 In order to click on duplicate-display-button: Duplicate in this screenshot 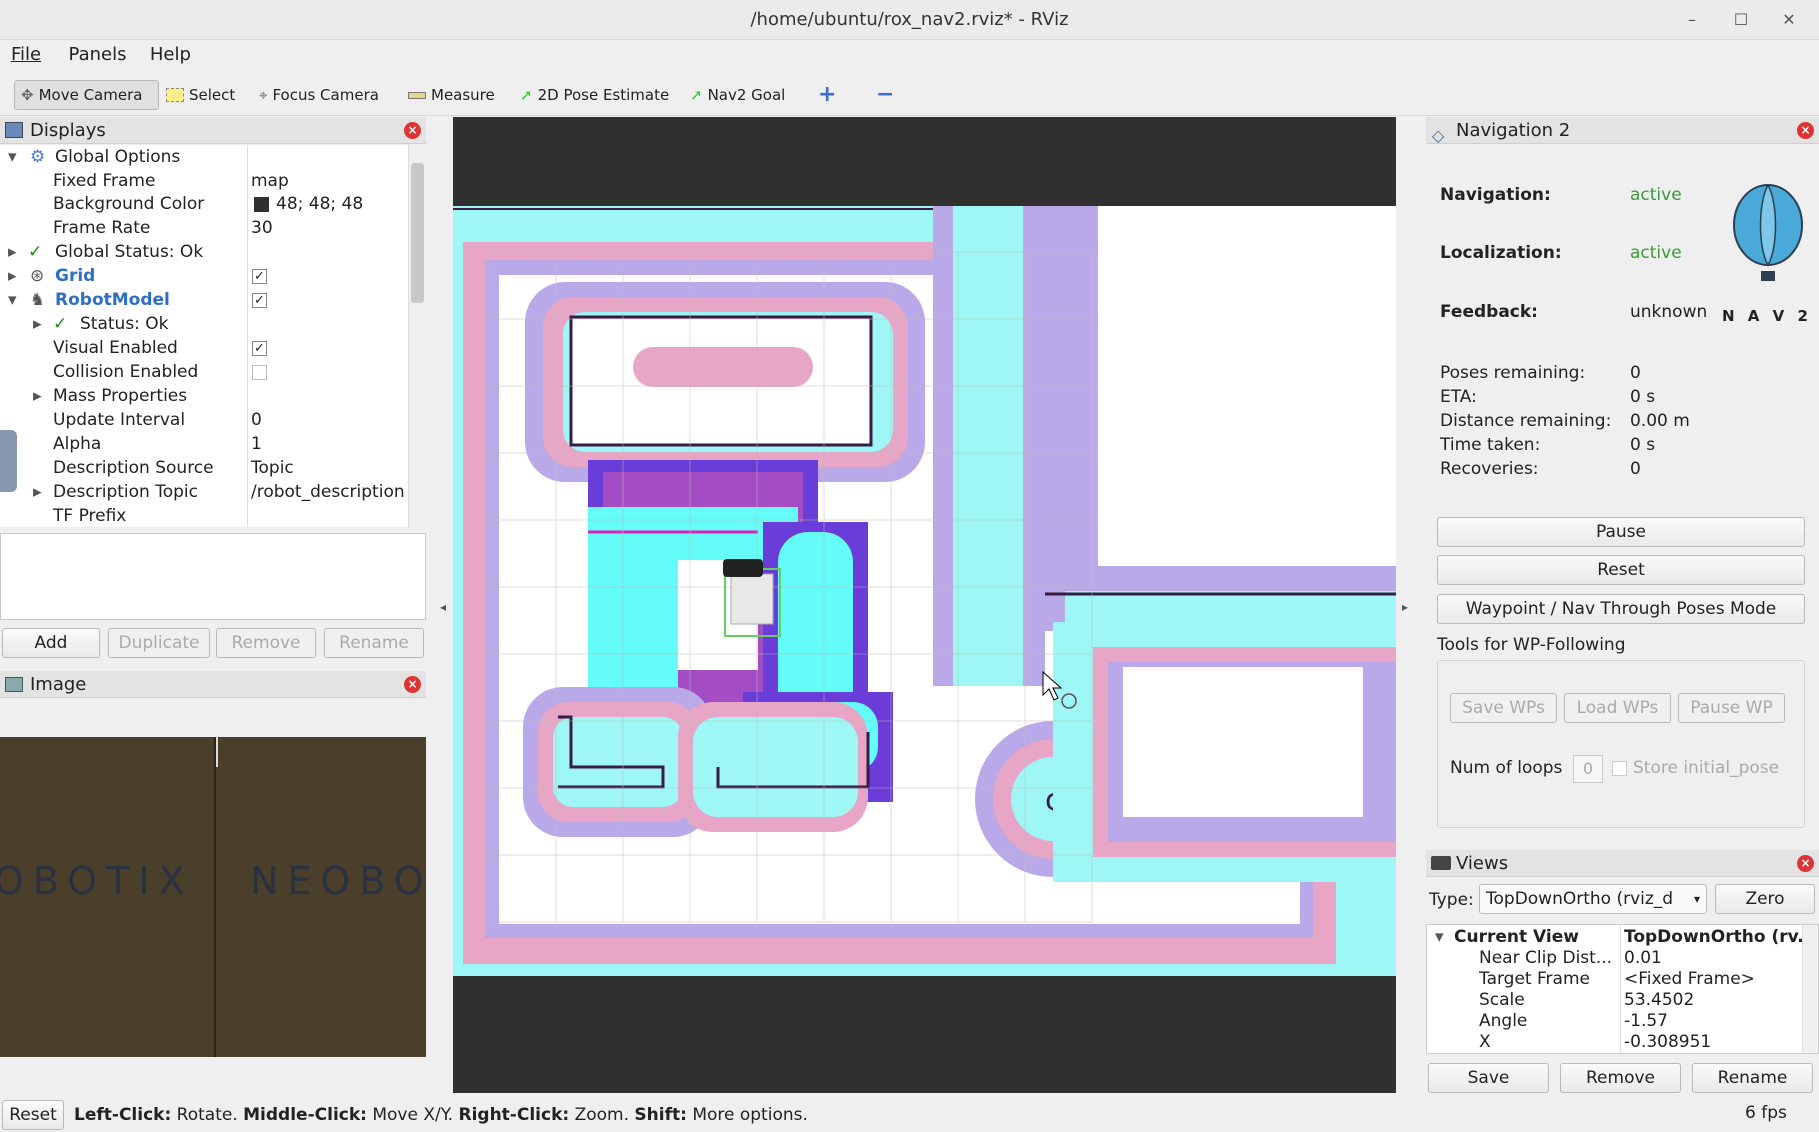, I will do `click(159, 643)`.